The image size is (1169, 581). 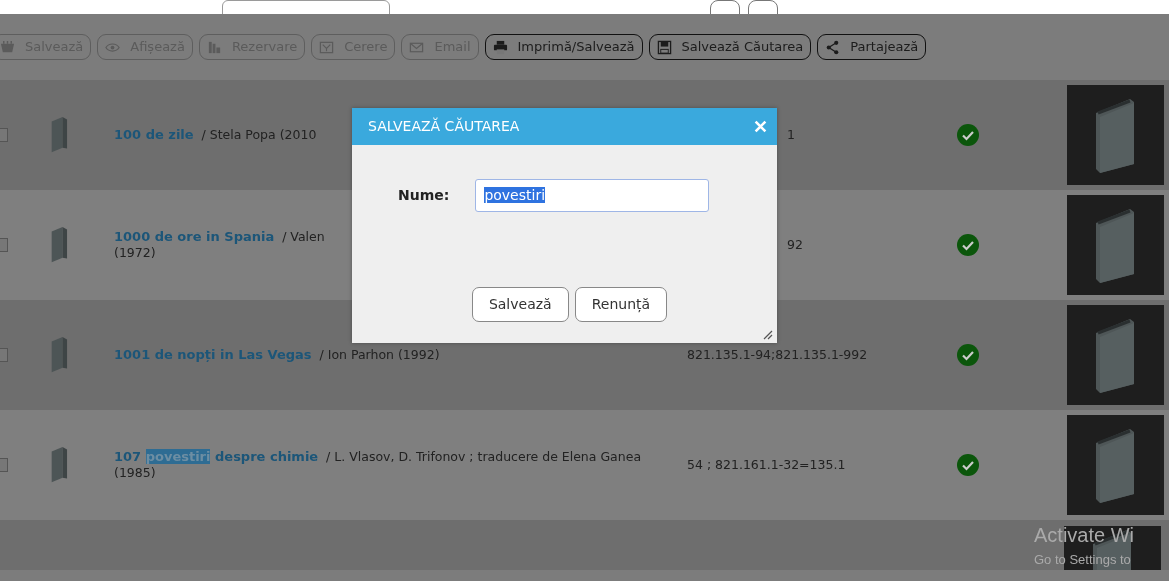 What do you see at coordinates (194, 237) in the screenshot?
I see `title-link: 1000 de ore in Spania` at bounding box center [194, 237].